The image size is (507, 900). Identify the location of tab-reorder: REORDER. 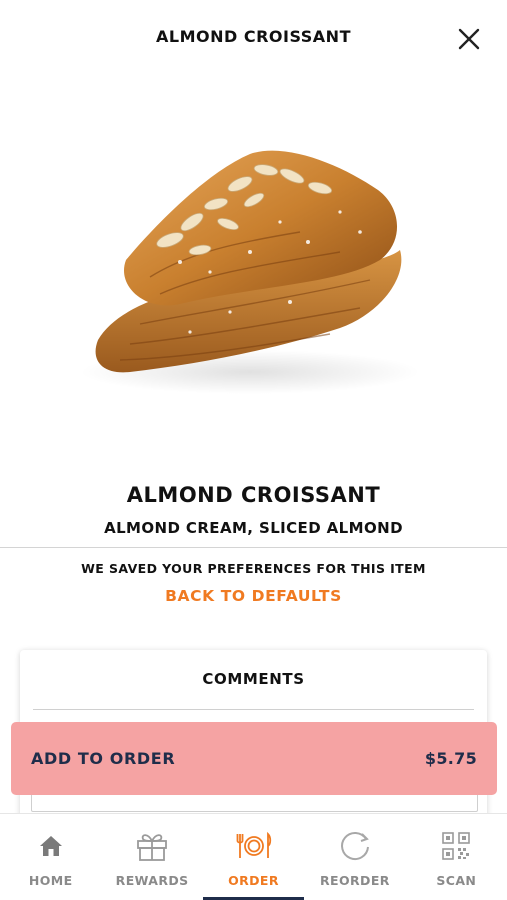
(354, 857).